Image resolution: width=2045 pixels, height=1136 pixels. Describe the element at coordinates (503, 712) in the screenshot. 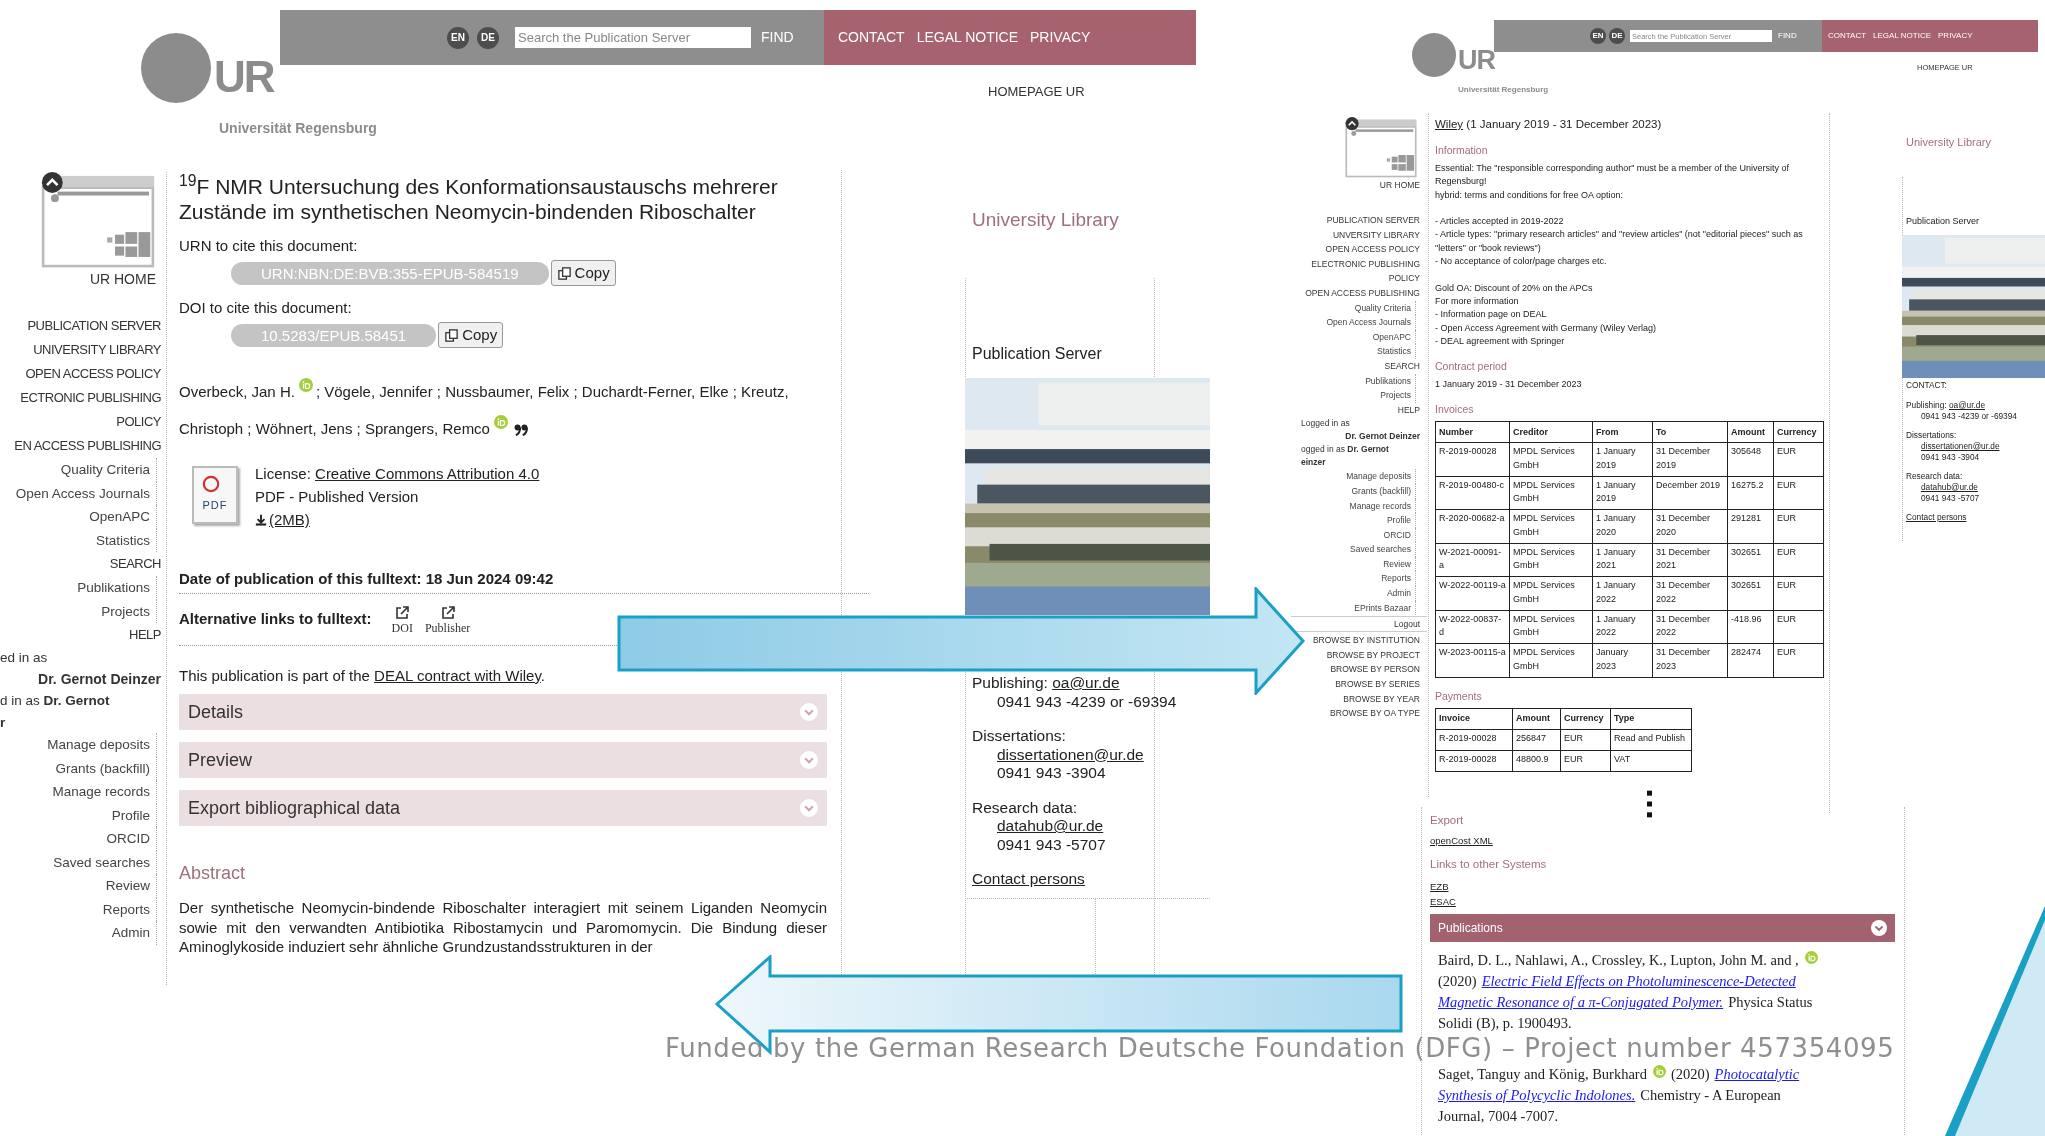

I see `accordion-header: Details` at that location.